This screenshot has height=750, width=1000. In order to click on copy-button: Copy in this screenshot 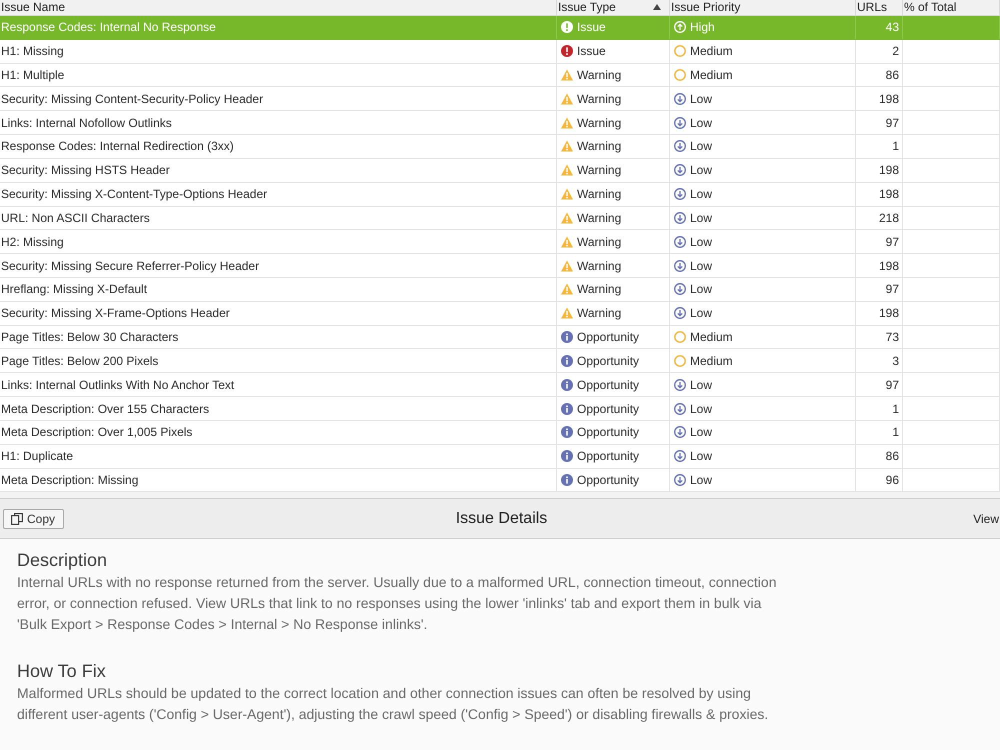, I will do `click(33, 518)`.